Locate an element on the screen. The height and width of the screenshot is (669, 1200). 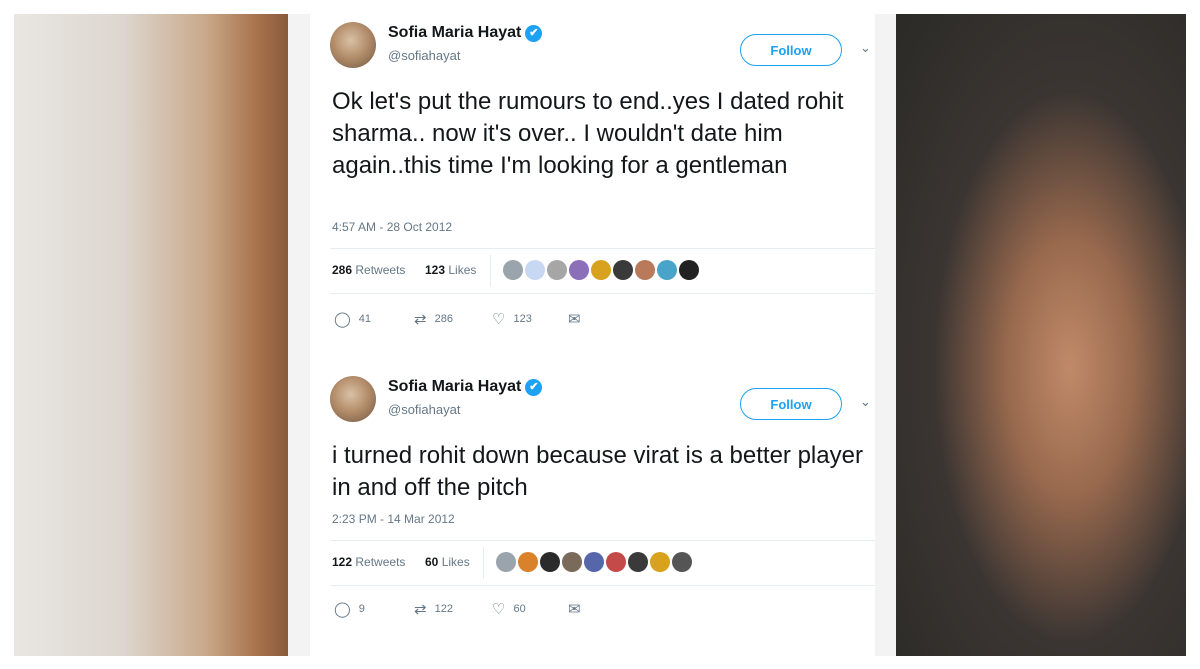
tweet-timestamp: 2:23 PM - 14 Mar 2012 is located at coordinates (393, 519).